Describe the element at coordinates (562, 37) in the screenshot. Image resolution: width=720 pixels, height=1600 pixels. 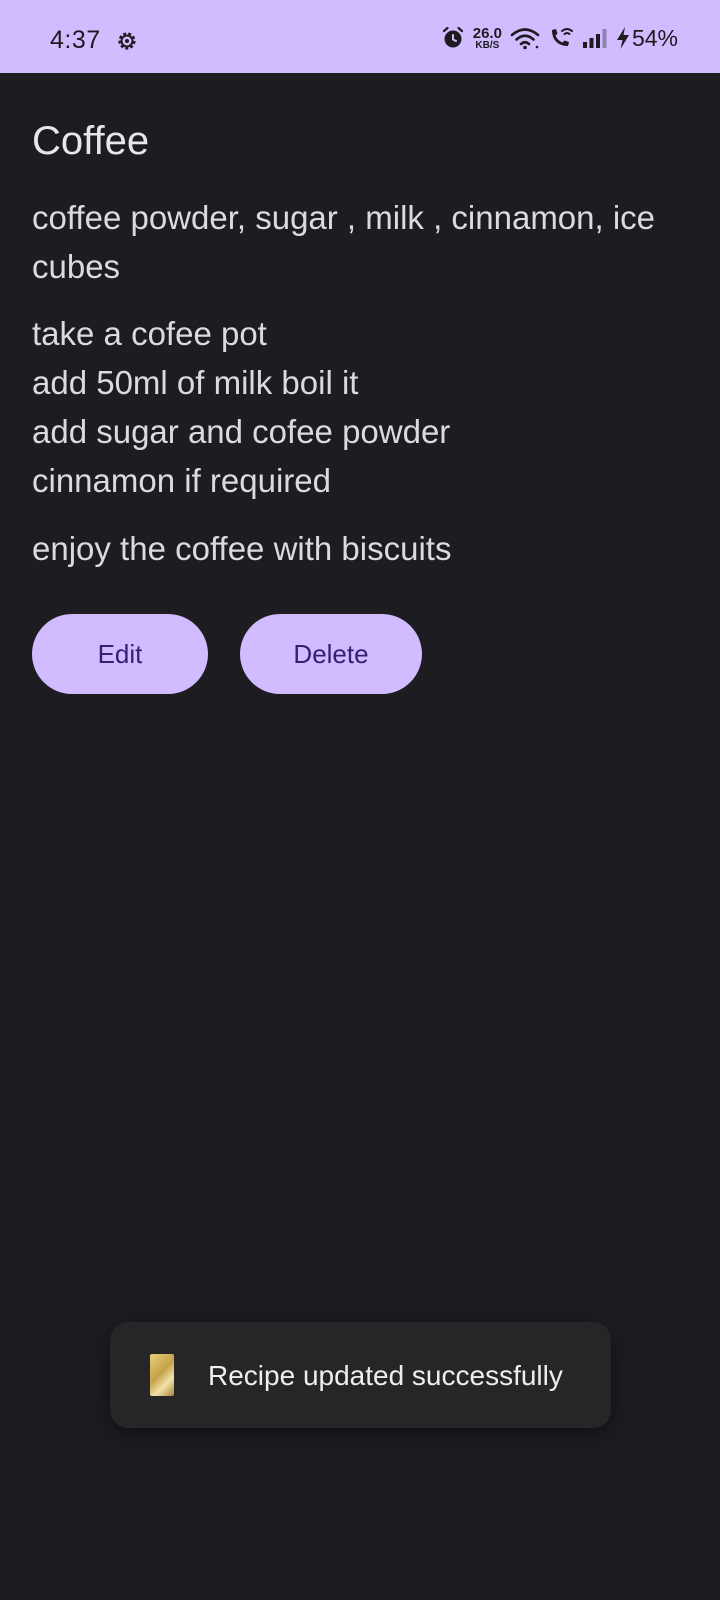
I see `wifi-calling-icon` at that location.